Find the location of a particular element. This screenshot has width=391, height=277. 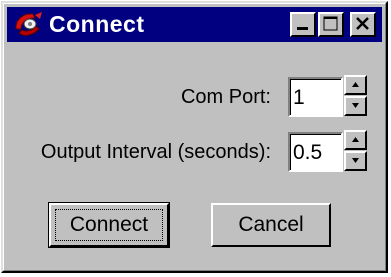

connect-button: Connect is located at coordinates (109, 225).